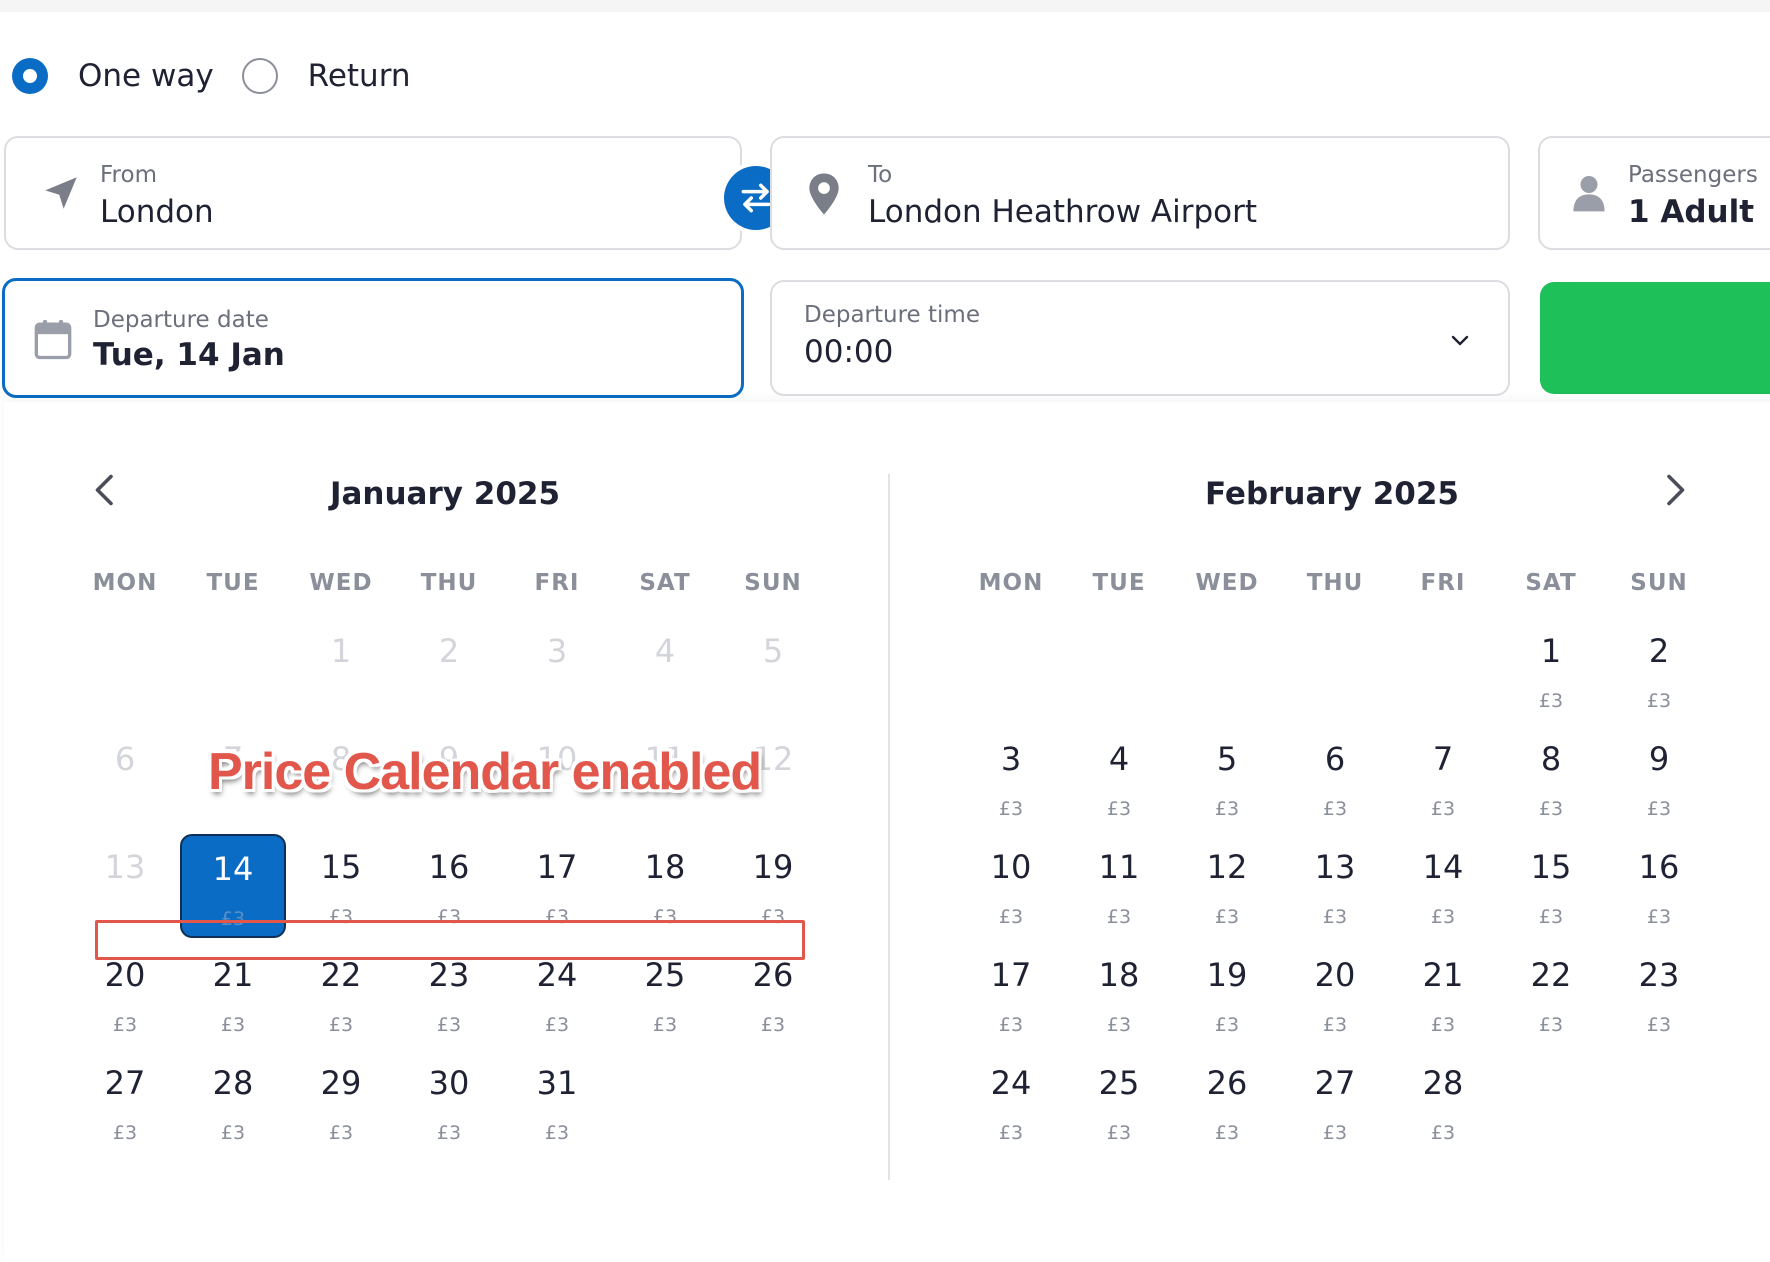 This screenshot has height=1262, width=1770. I want to click on calendar-day: 5 £3, so click(1227, 778).